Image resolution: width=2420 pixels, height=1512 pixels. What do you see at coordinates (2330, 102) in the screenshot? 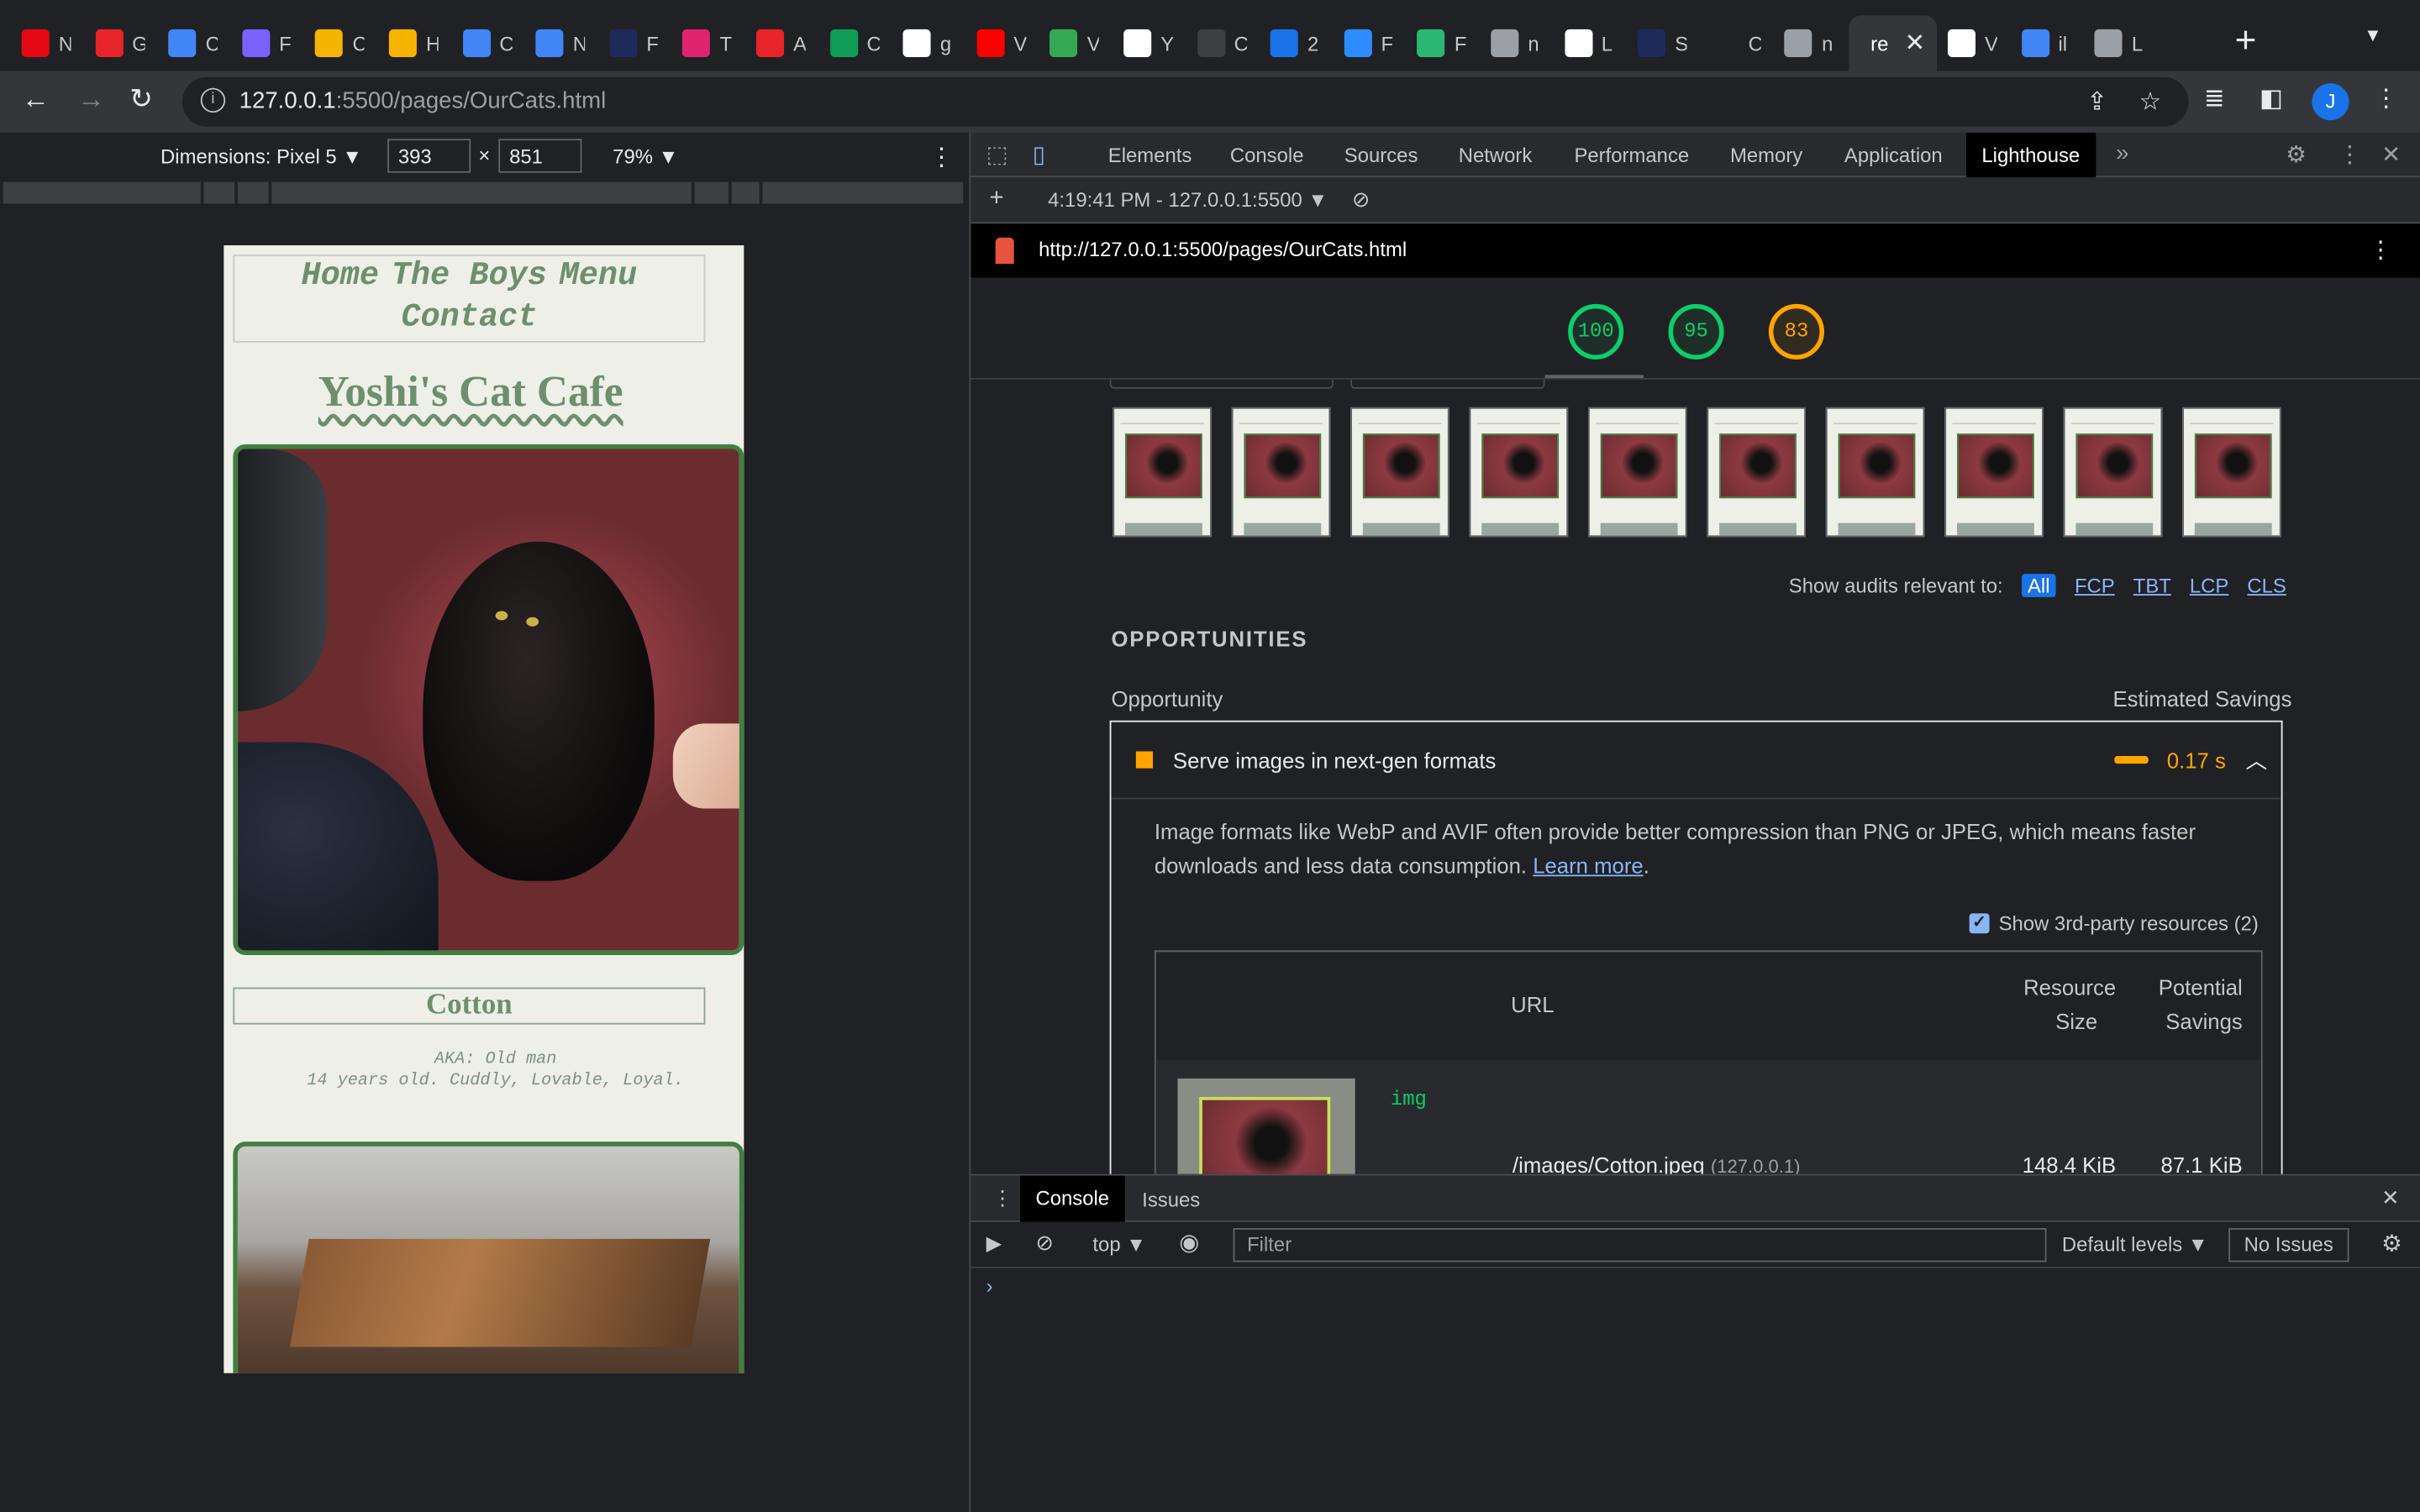
I see `profile-avatar: J` at bounding box center [2330, 102].